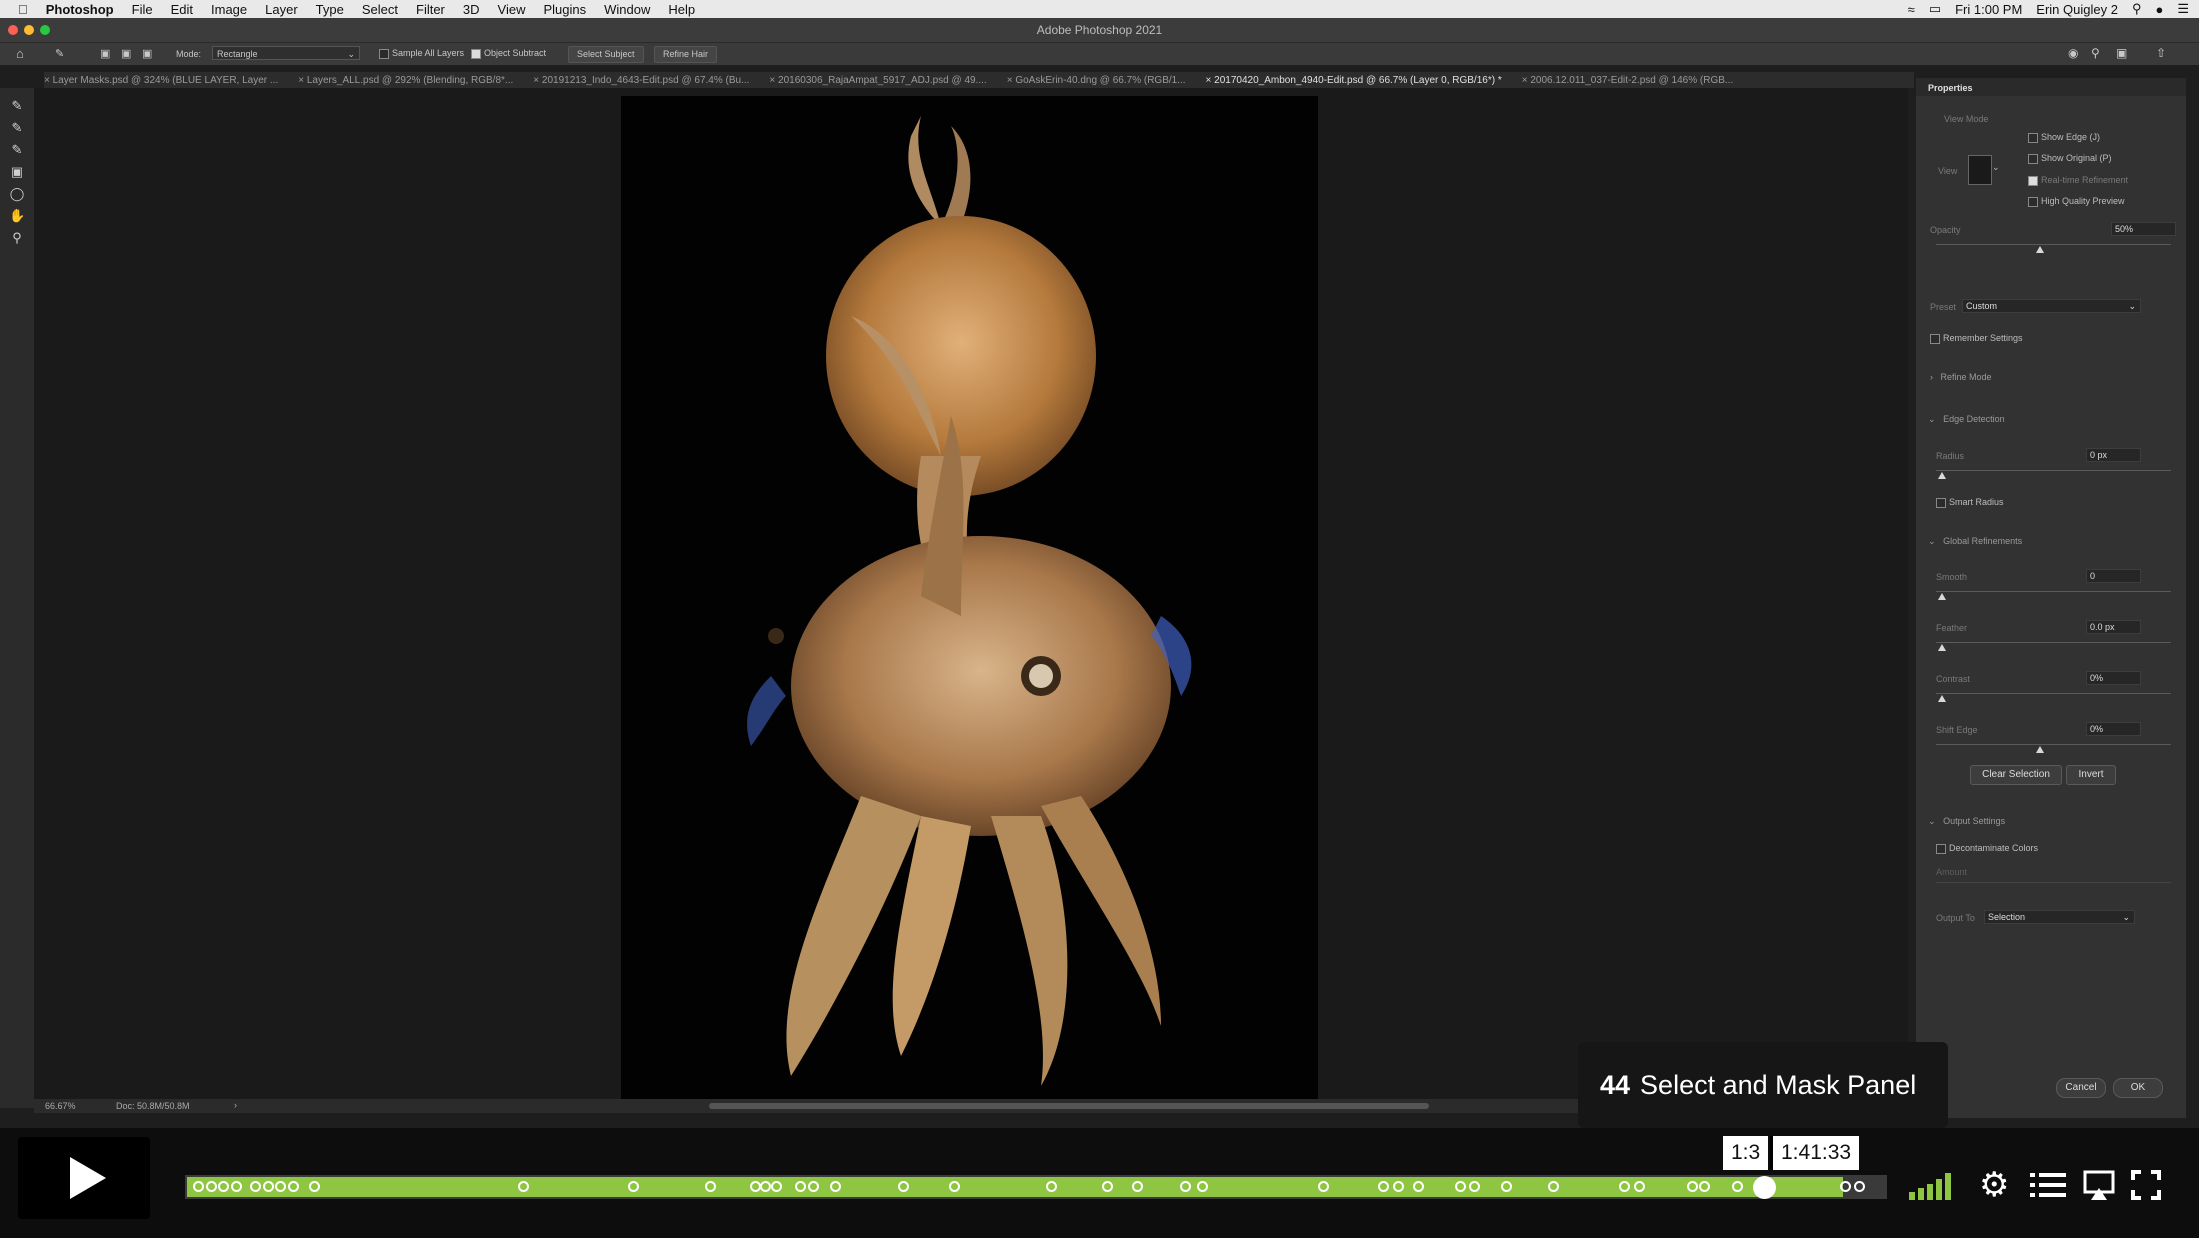 The height and width of the screenshot is (1238, 2199). Describe the element at coordinates (380, 9) in the screenshot. I see `menu-select: Select` at that location.